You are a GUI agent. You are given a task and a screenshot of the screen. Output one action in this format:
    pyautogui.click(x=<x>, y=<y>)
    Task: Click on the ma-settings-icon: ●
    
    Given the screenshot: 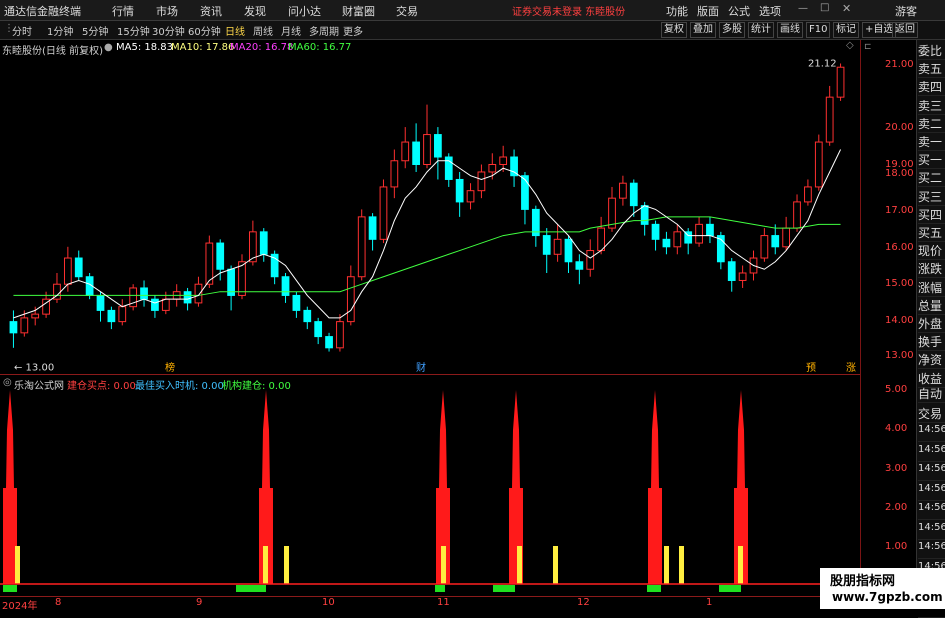 What is the action you would take?
    pyautogui.click(x=108, y=47)
    